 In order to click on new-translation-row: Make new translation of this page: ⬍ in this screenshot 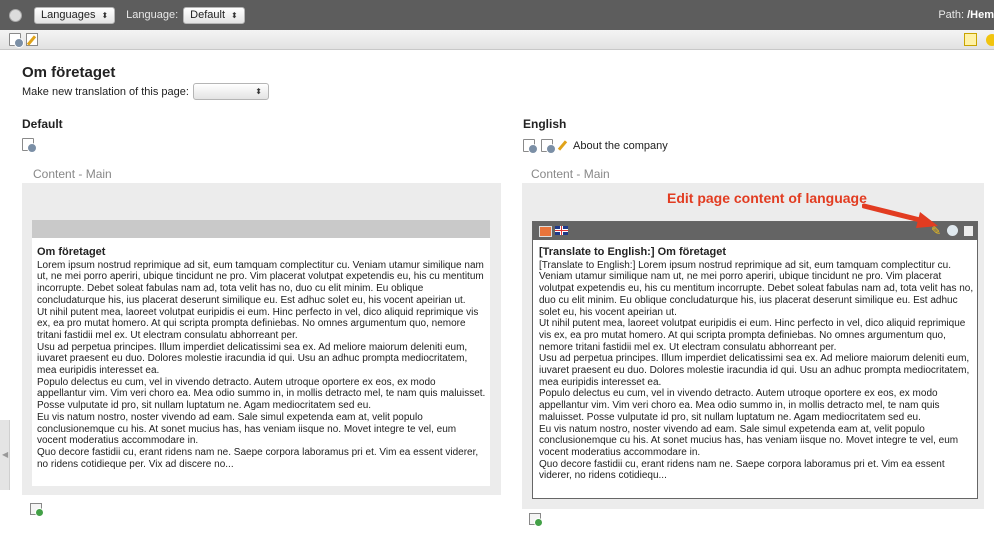, I will do `click(145, 91)`.